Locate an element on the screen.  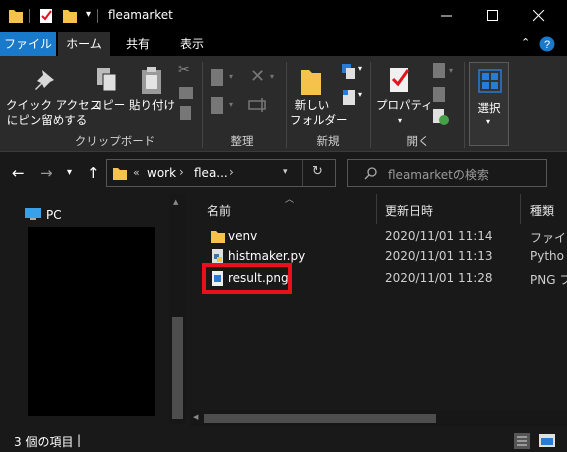
paste-shortcut-icon is located at coordinates (186, 113).